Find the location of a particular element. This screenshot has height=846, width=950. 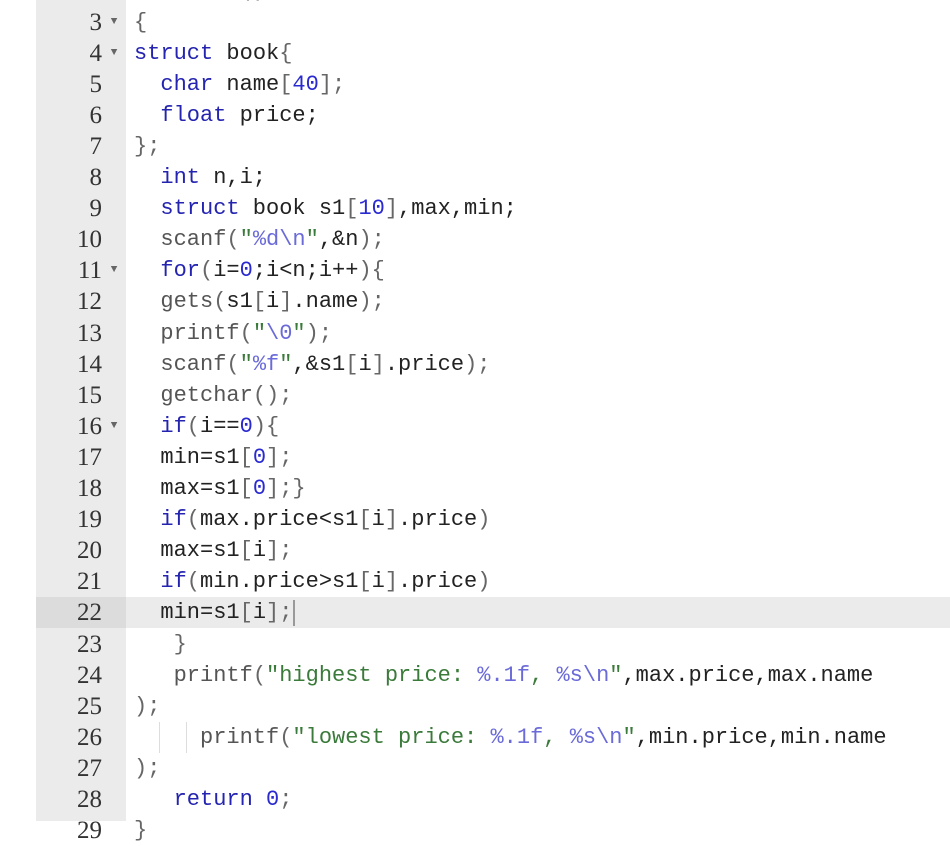

token-esc: %.1f is located at coordinates (504, 675).